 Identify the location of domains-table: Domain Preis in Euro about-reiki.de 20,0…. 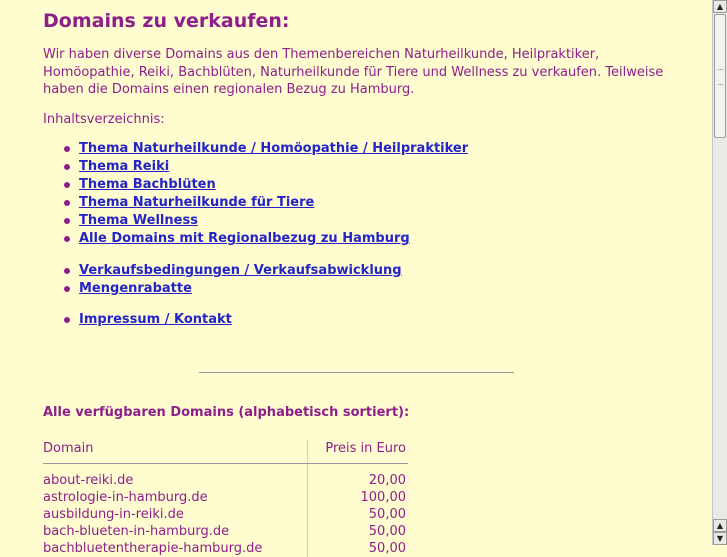
(225, 498).